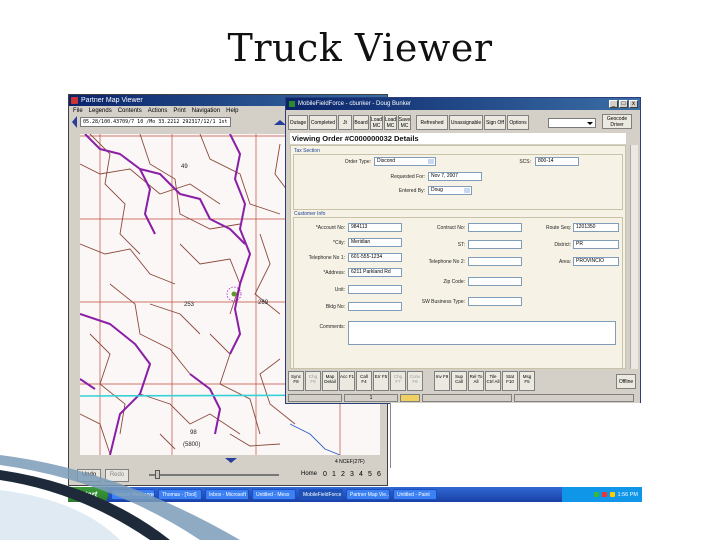 The image size is (720, 540). Describe the element at coordinates (274, 494) in the screenshot. I see `task-untitled-message: Untitled - Mess` at that location.